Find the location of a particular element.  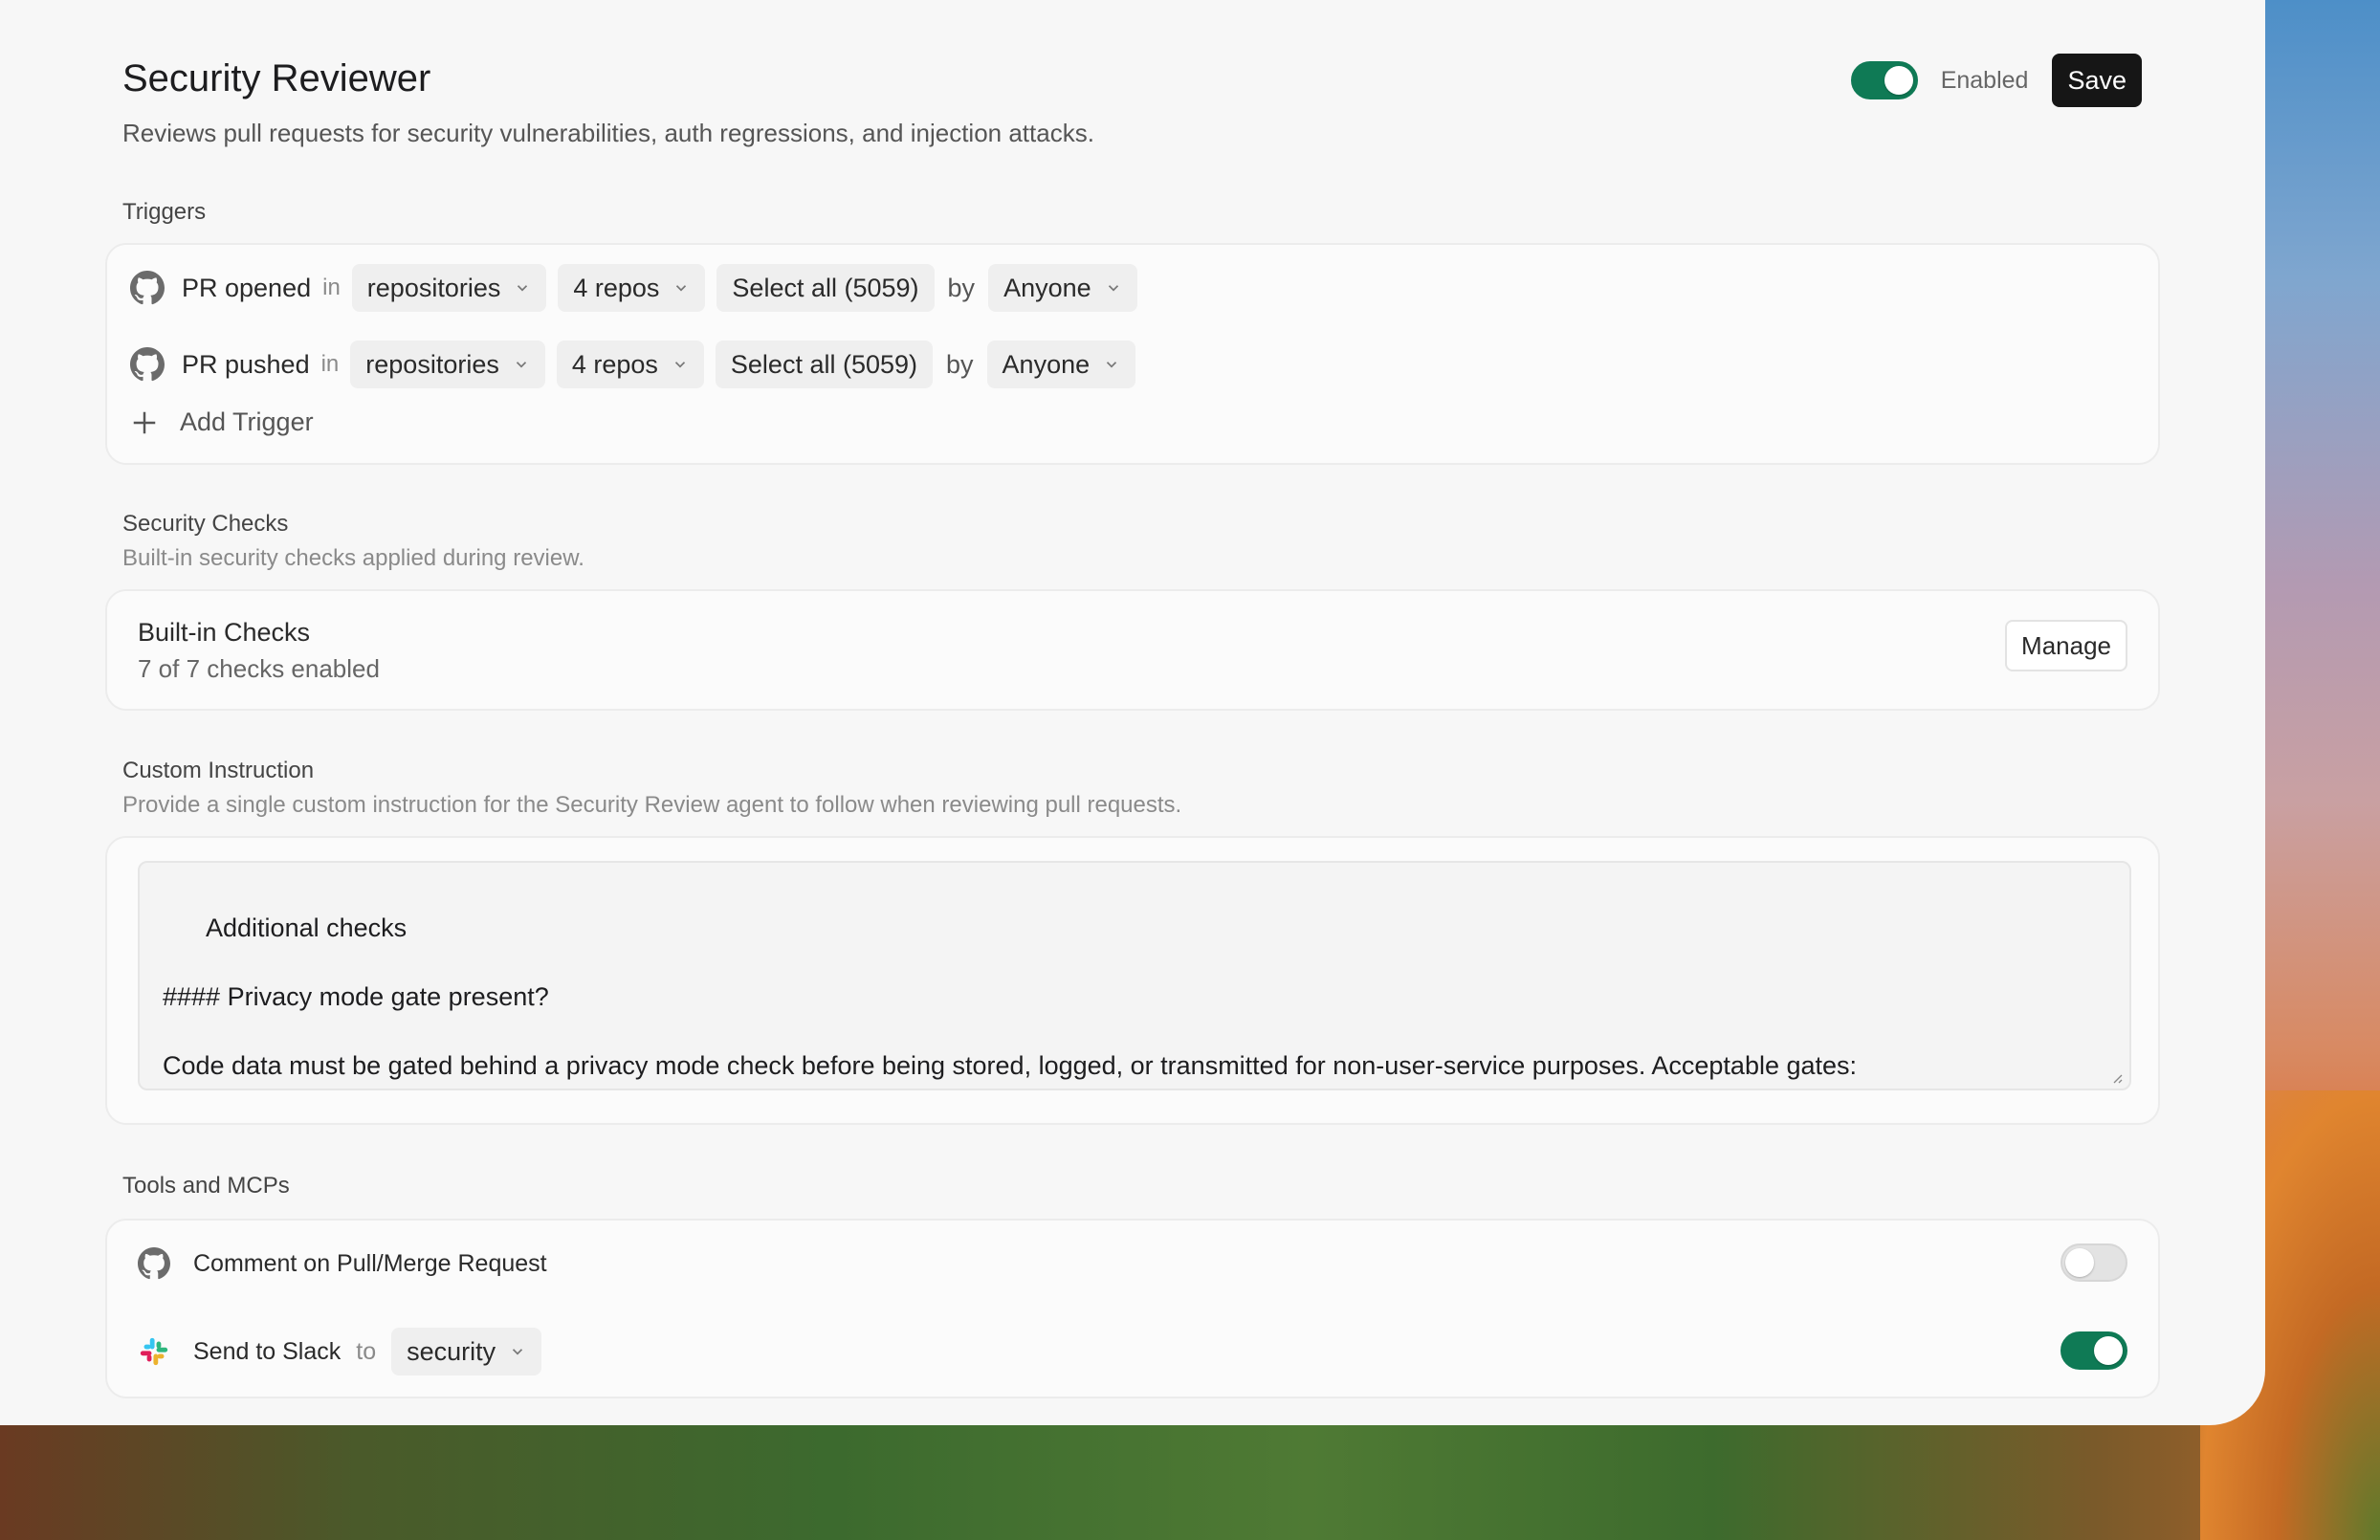

tool-item-comment: Comment on Pull/Merge Request is located at coordinates (342, 1263).